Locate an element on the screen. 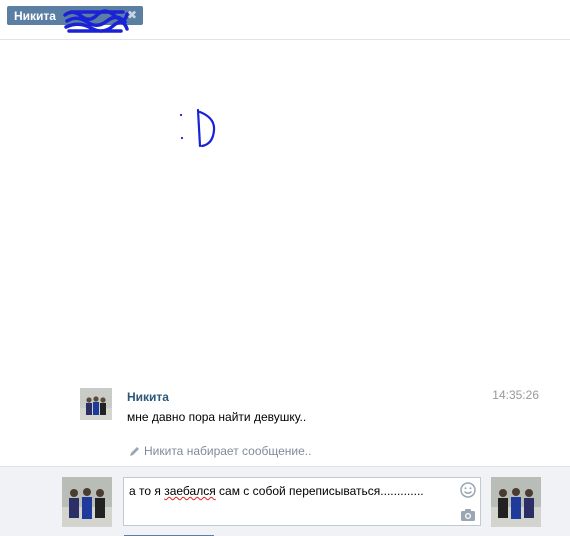 This screenshot has width=570, height=536. pencil-icon is located at coordinates (134, 451).